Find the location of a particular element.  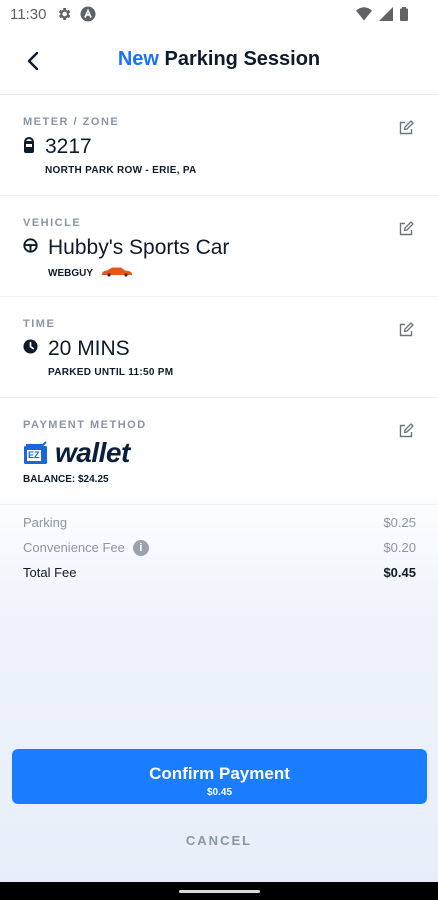

fee-row-total: Total Fee $0.45 is located at coordinates (219, 572).